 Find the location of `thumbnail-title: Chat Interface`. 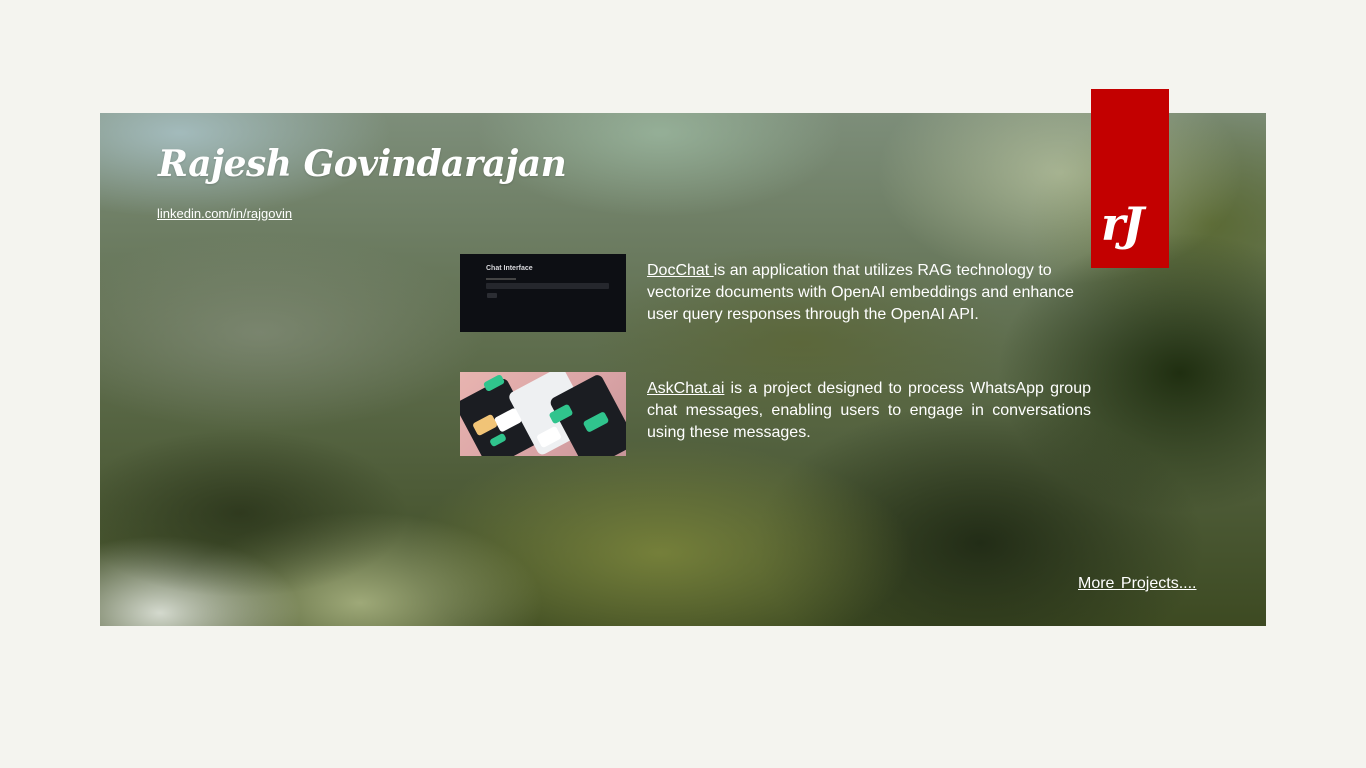

thumbnail-title: Chat Interface is located at coordinates (509, 268).